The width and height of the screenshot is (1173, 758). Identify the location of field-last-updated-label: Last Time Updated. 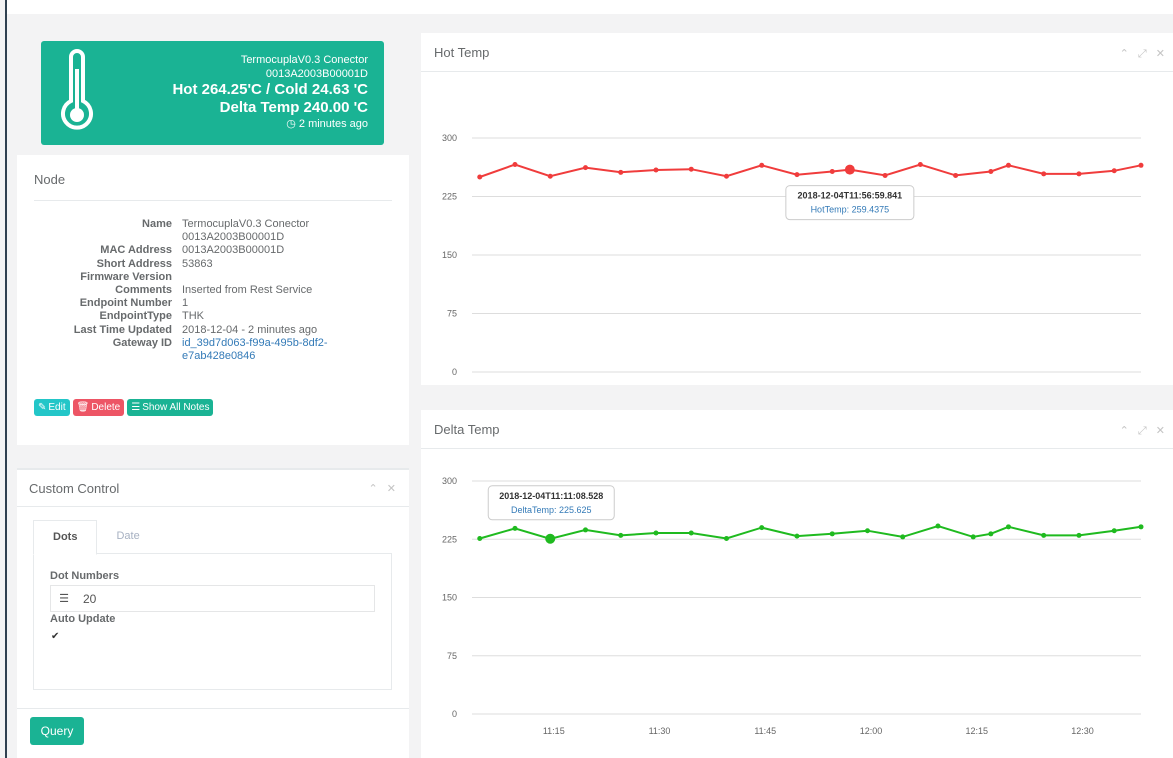
(122, 329).